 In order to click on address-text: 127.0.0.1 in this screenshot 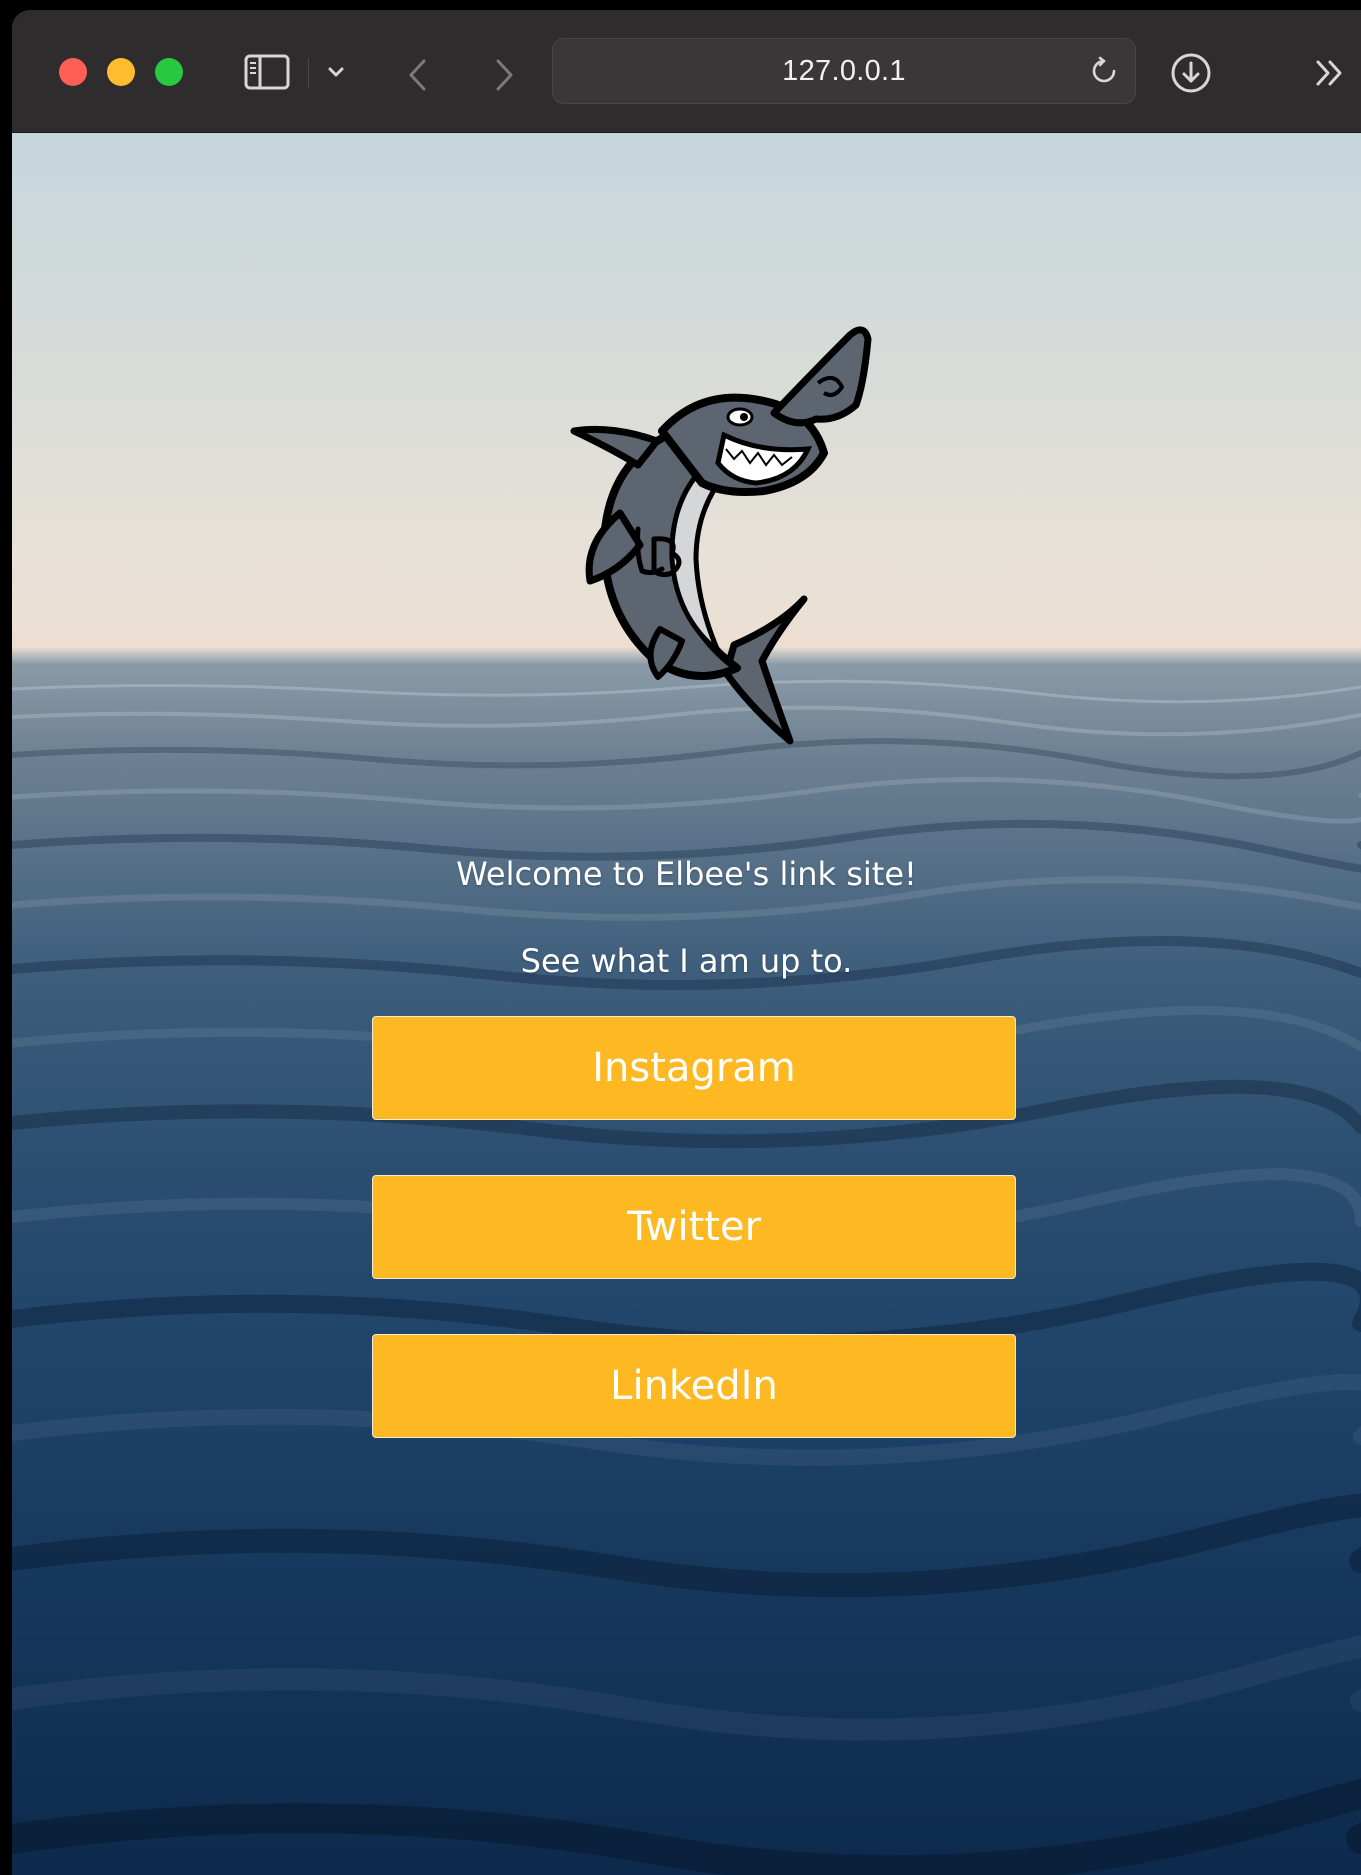, I will do `click(844, 70)`.